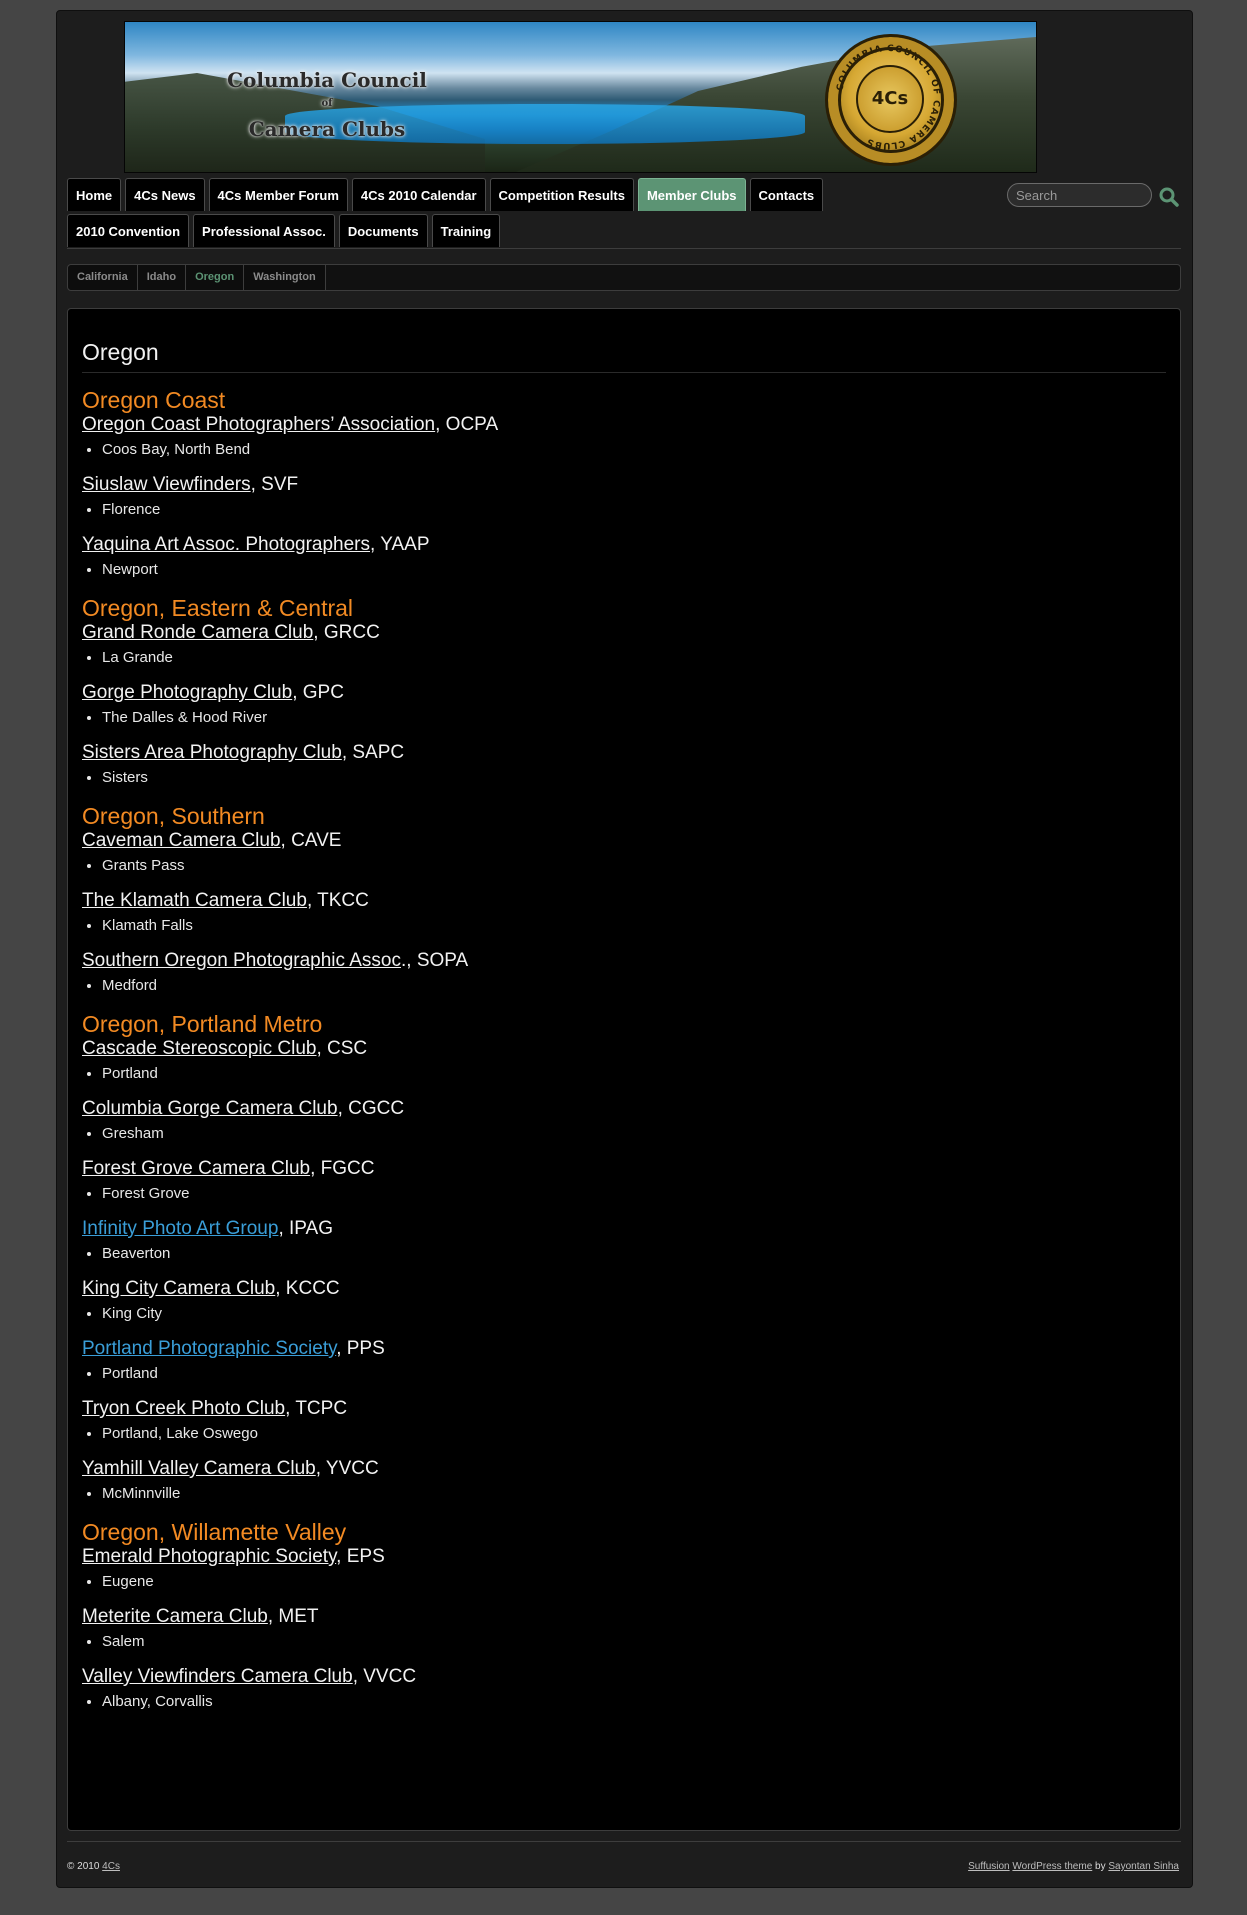 The height and width of the screenshot is (1915, 1247). What do you see at coordinates (346, 632) in the screenshot?
I see `club-abbreviation: , GRCC` at bounding box center [346, 632].